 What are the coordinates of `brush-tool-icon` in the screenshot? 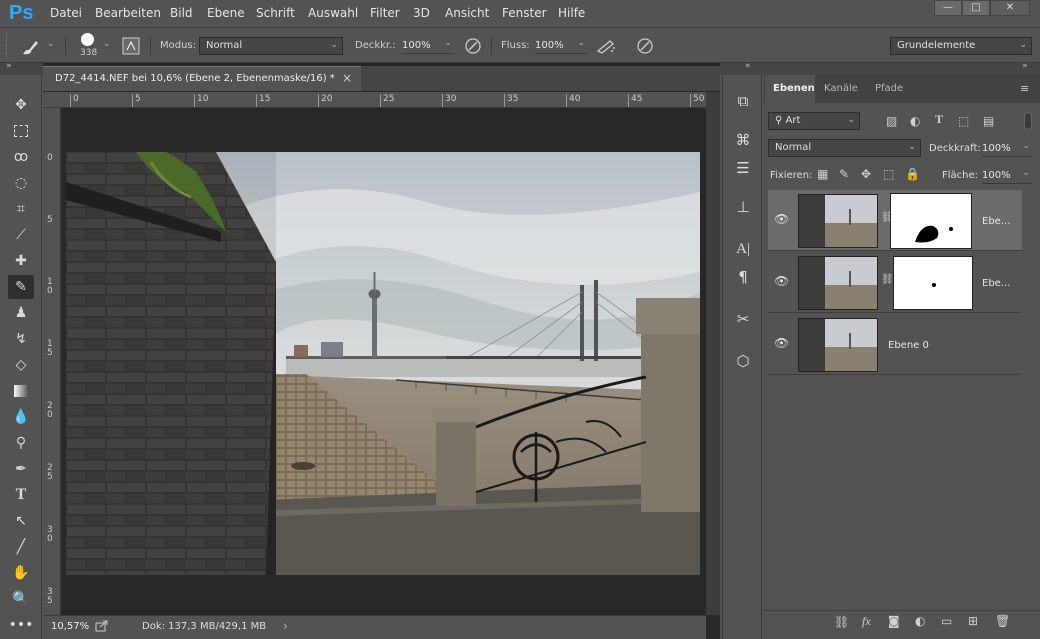 It's located at (30, 47).